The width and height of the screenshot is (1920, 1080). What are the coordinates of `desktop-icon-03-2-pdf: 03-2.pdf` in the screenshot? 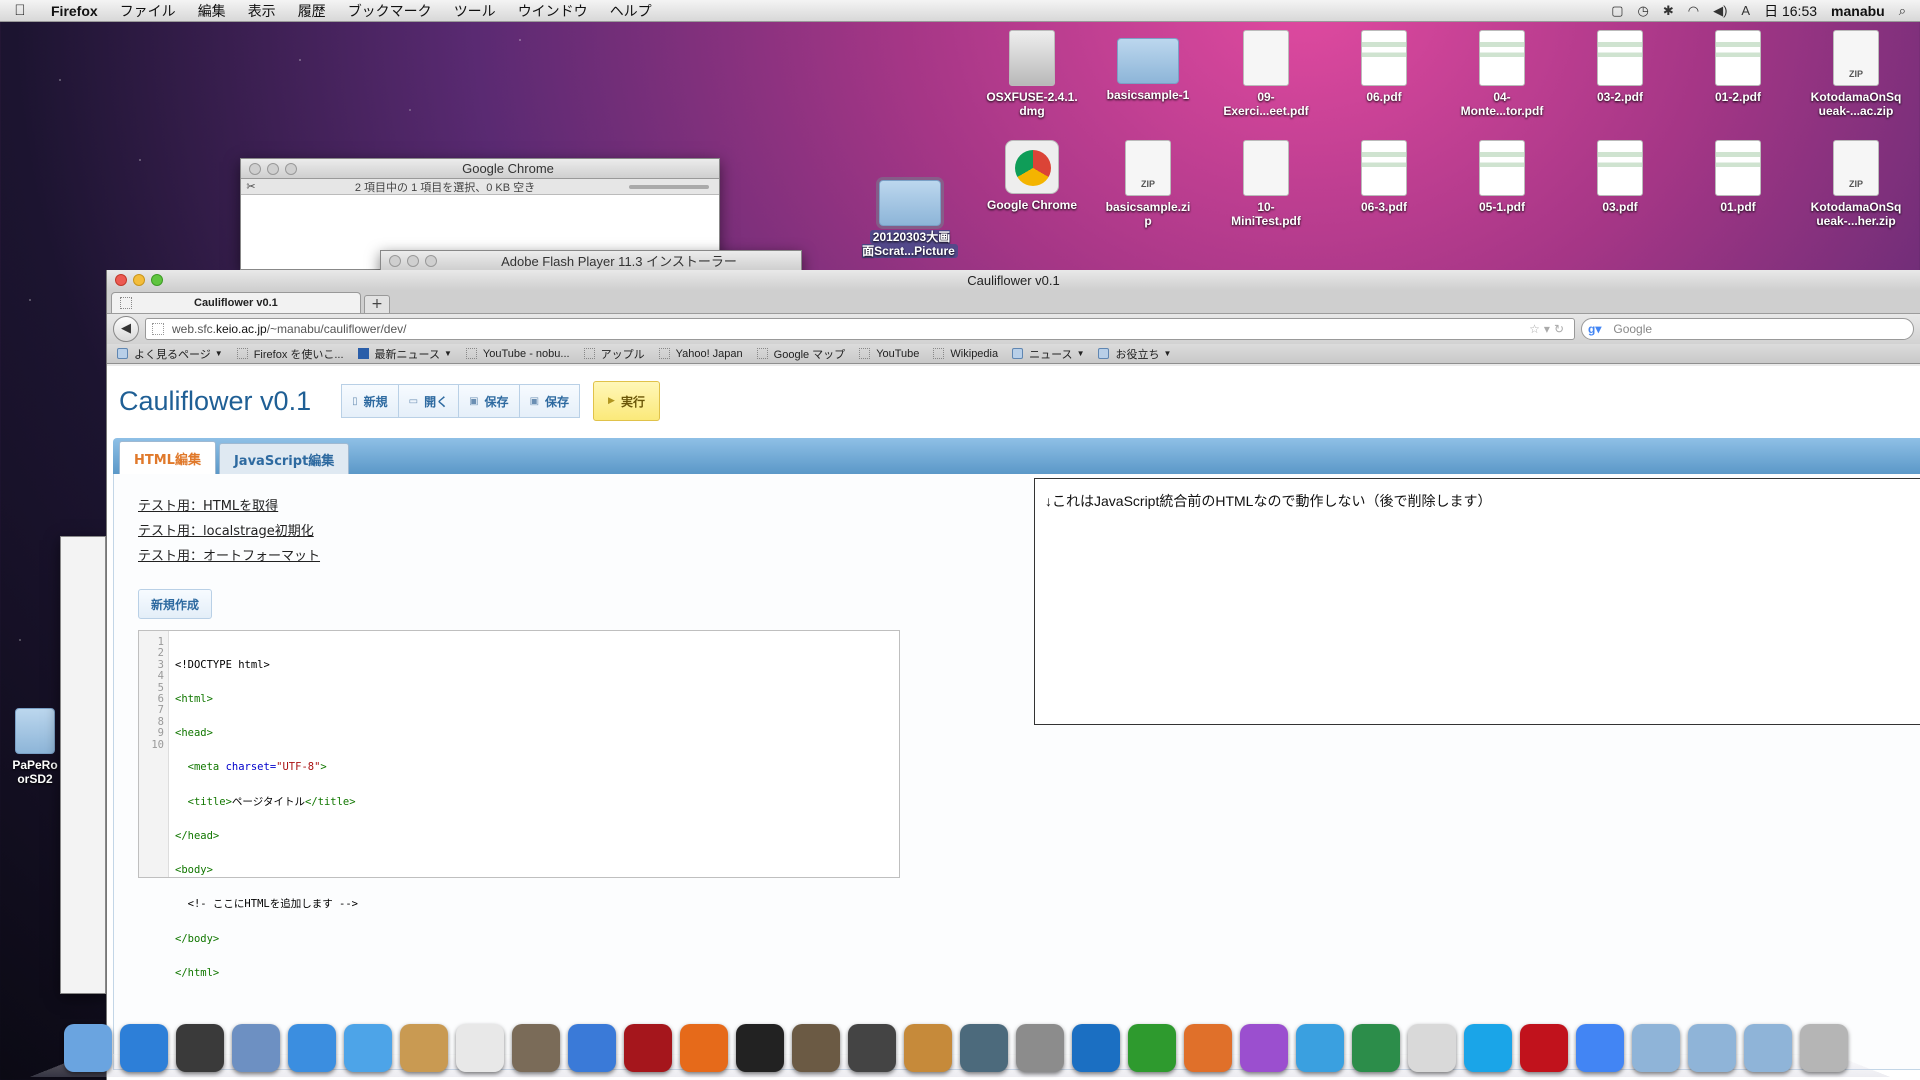 It's located at (1620, 67).